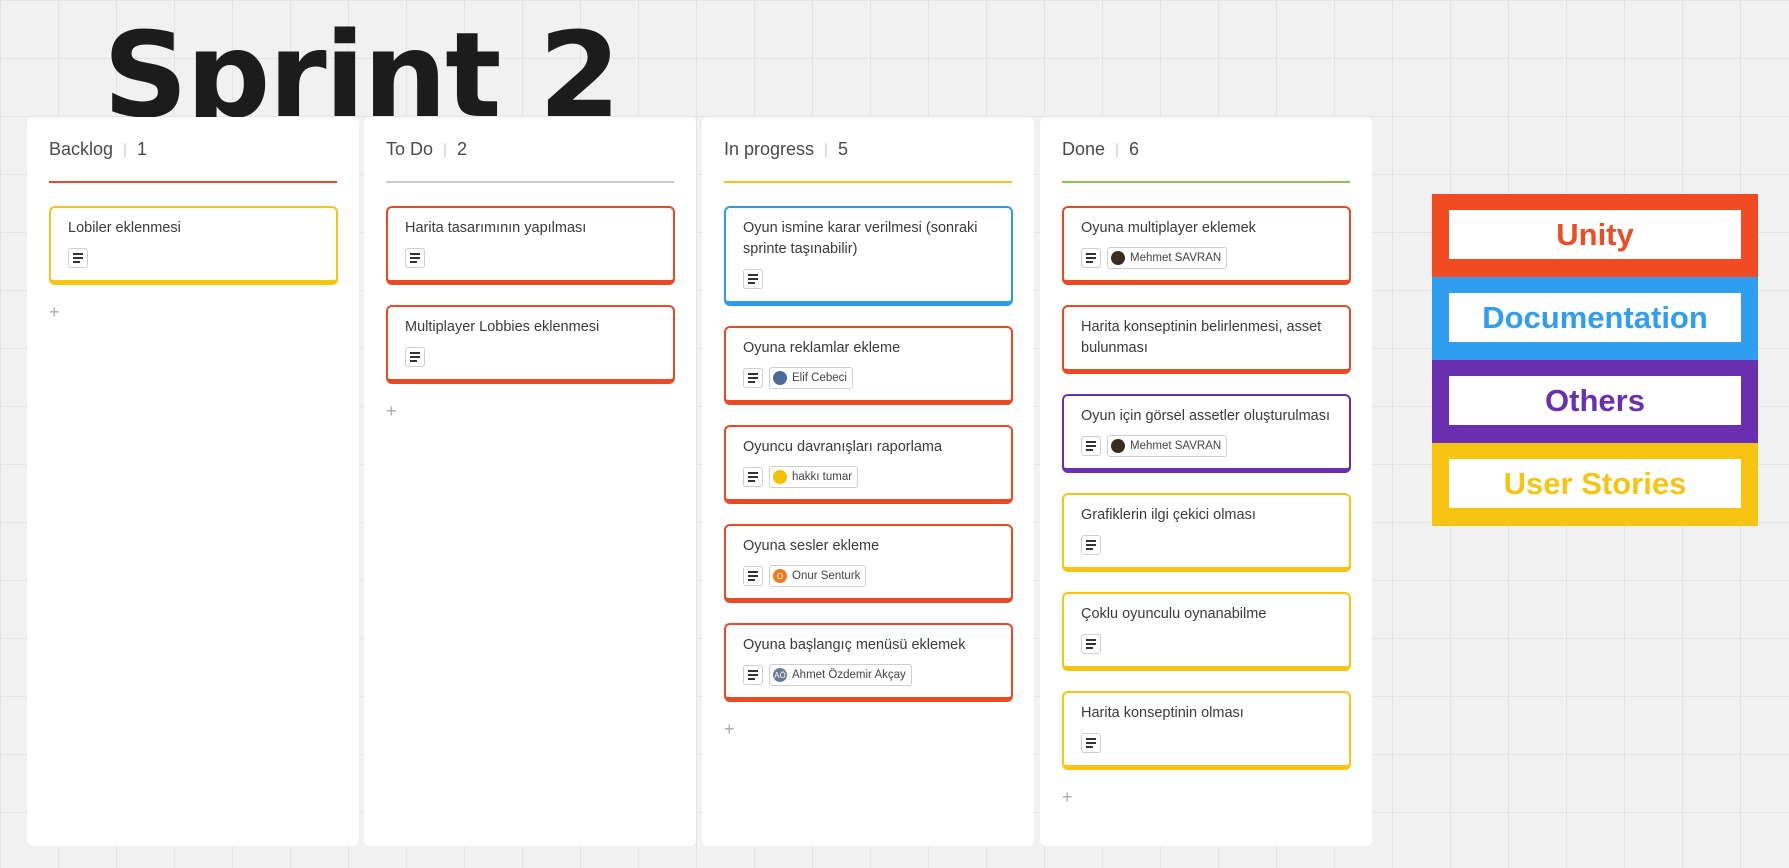 Image resolution: width=1789 pixels, height=868 pixels. I want to click on card: Lobiler eklenmesi, so click(193, 245).